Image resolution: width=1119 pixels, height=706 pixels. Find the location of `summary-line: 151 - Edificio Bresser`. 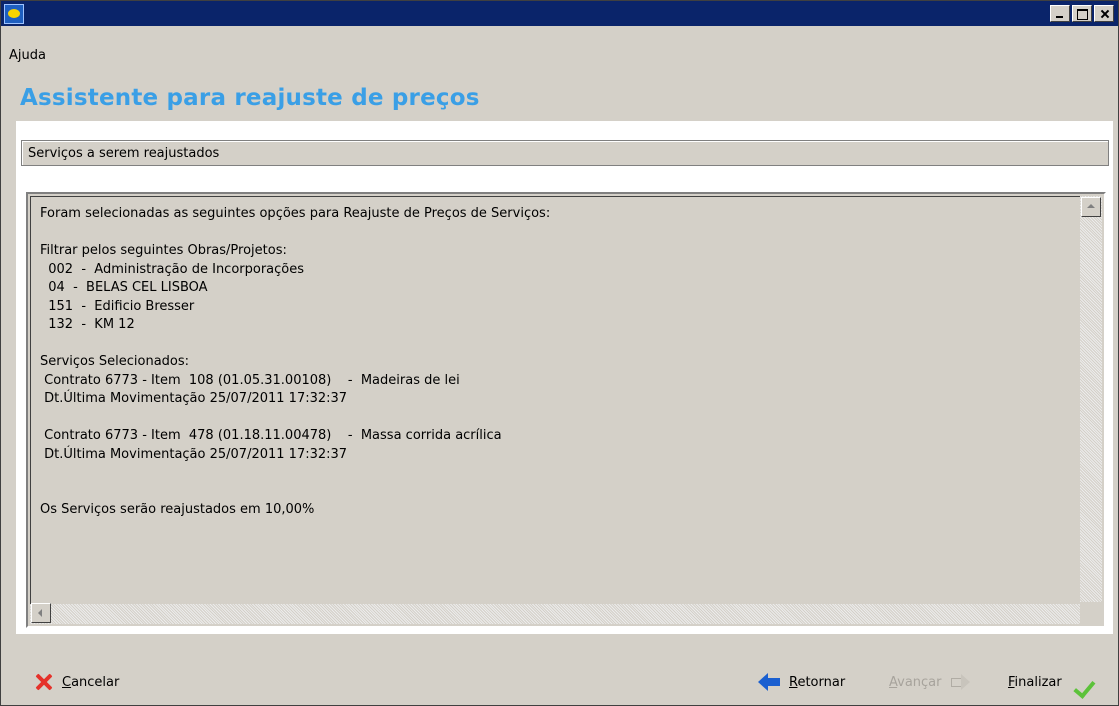

summary-line: 151 - Edificio Bresser is located at coordinates (117, 306).